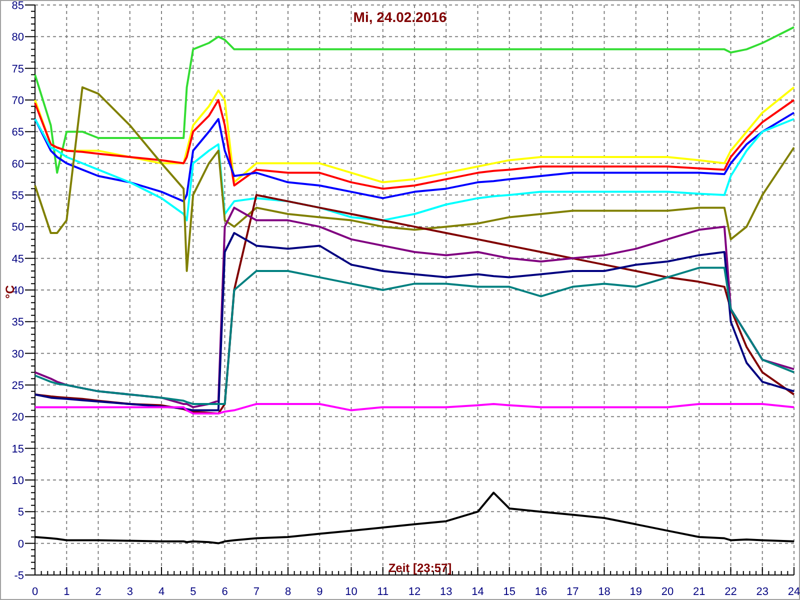 This screenshot has width=800, height=600. What do you see at coordinates (18, 69) in the screenshot?
I see `tick-label: 75` at bounding box center [18, 69].